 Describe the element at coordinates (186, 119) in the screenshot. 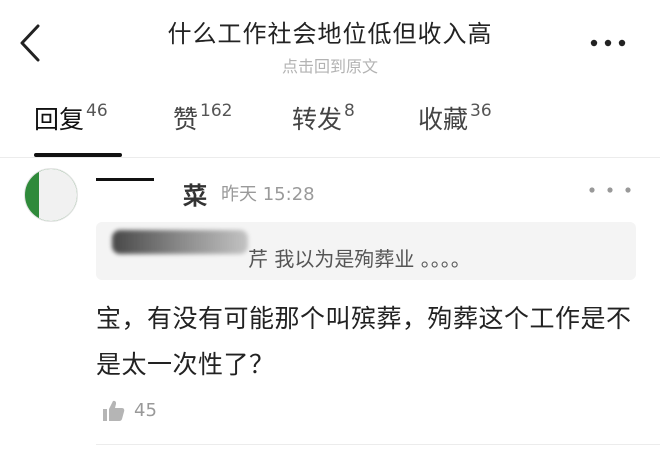

I see `tab-likes-label: 赞` at that location.